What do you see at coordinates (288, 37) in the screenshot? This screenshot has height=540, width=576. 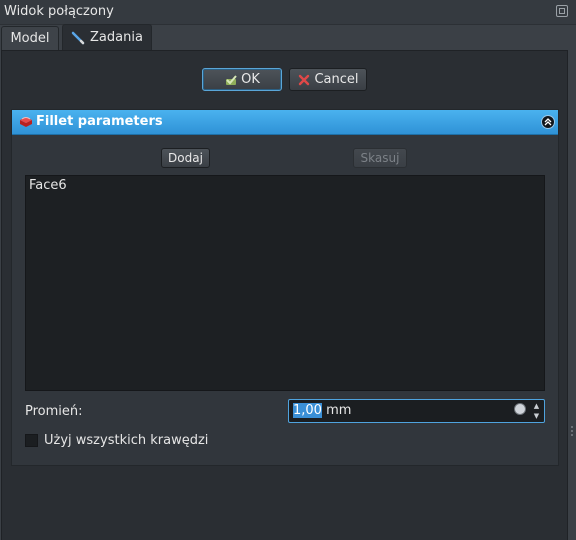 I see `tab-bar: Model Zadania` at bounding box center [288, 37].